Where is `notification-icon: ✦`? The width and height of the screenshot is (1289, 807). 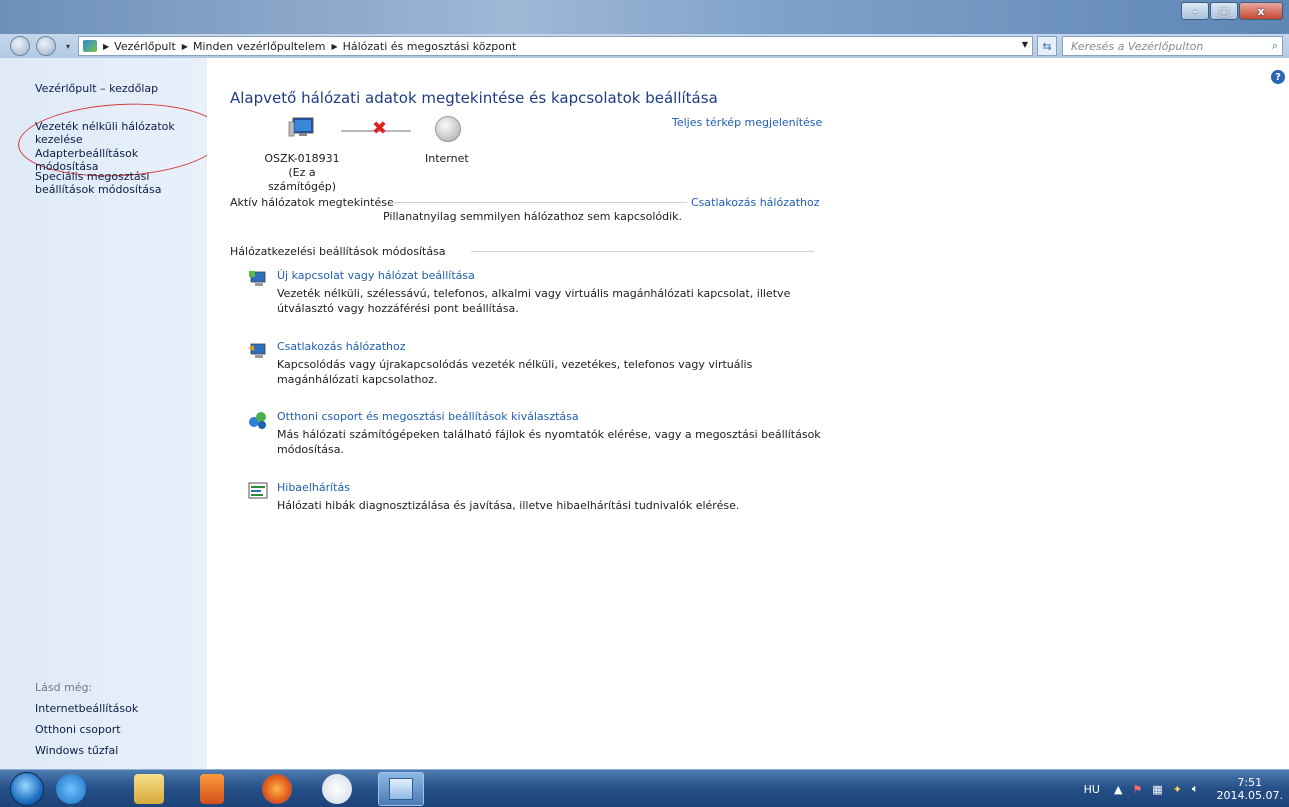
notification-icon: ✦ is located at coordinates (1177, 789).